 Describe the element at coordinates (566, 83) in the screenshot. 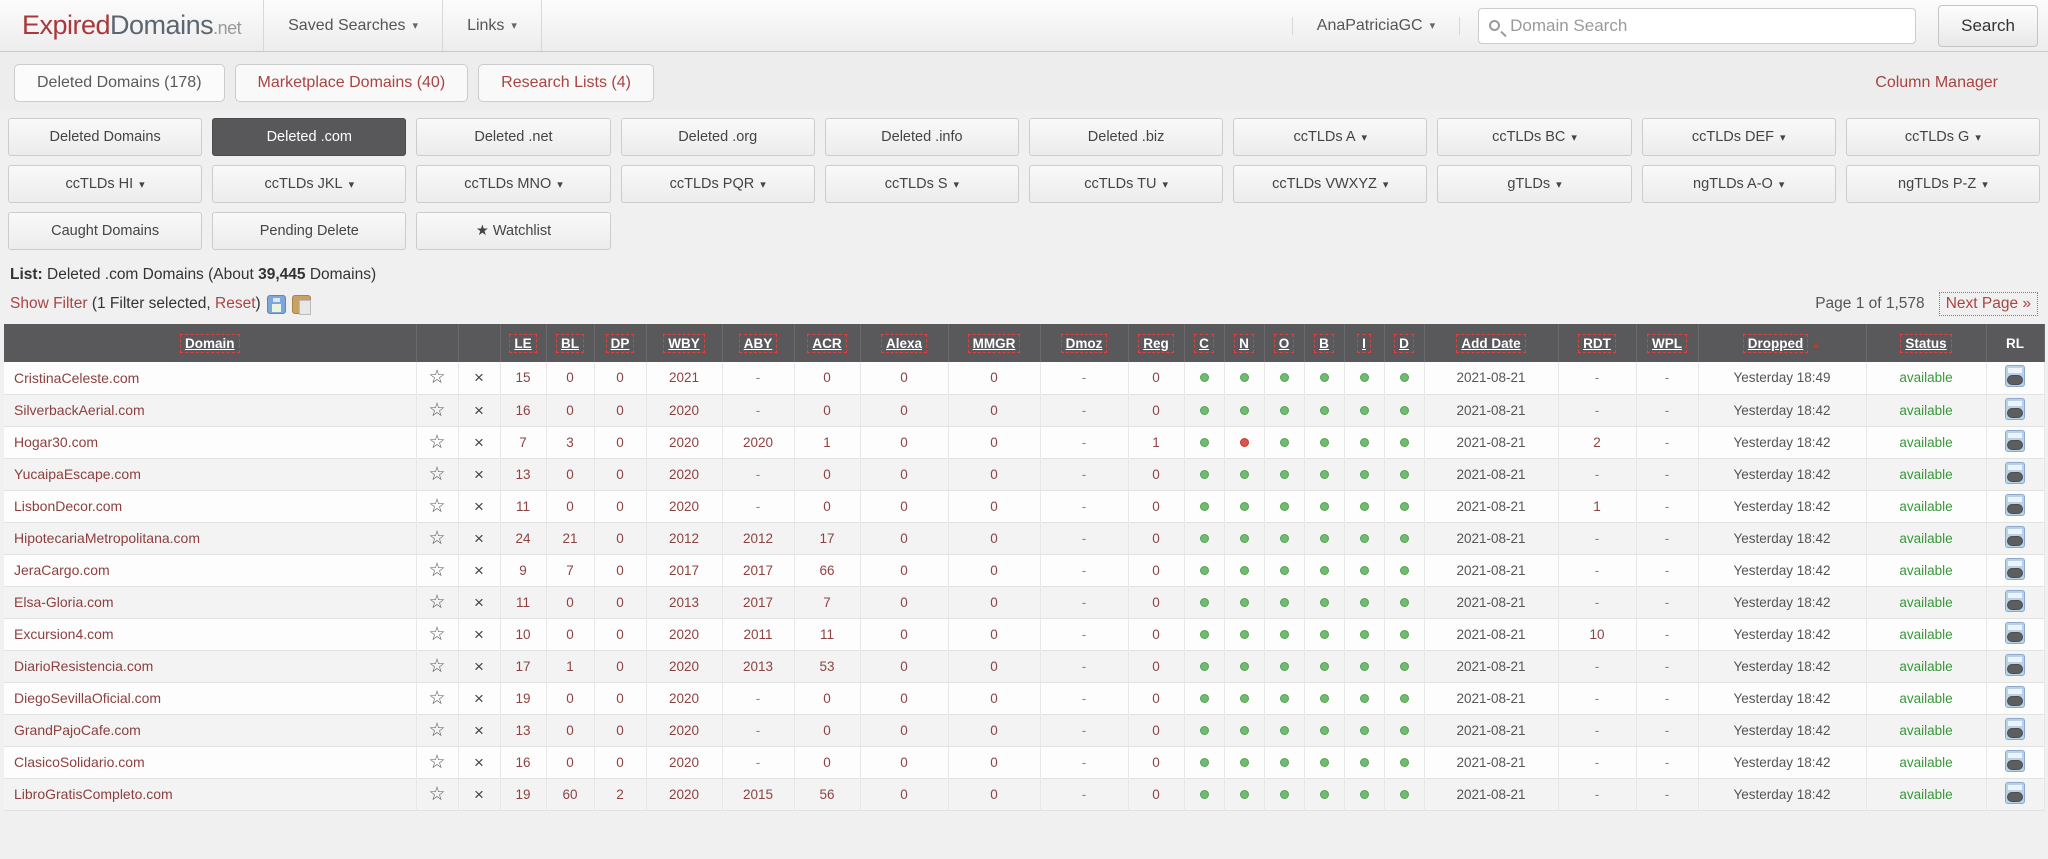

I see `tab-research-lists-4: Research Lists (4)` at that location.